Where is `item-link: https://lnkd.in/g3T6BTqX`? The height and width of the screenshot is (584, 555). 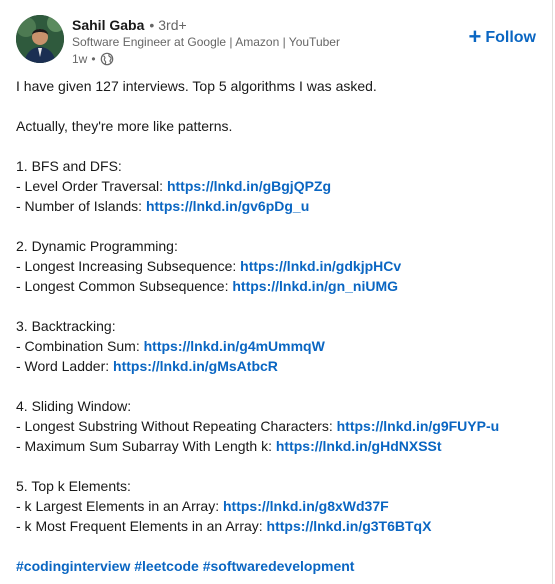 item-link: https://lnkd.in/g3T6BTqX is located at coordinates (349, 526).